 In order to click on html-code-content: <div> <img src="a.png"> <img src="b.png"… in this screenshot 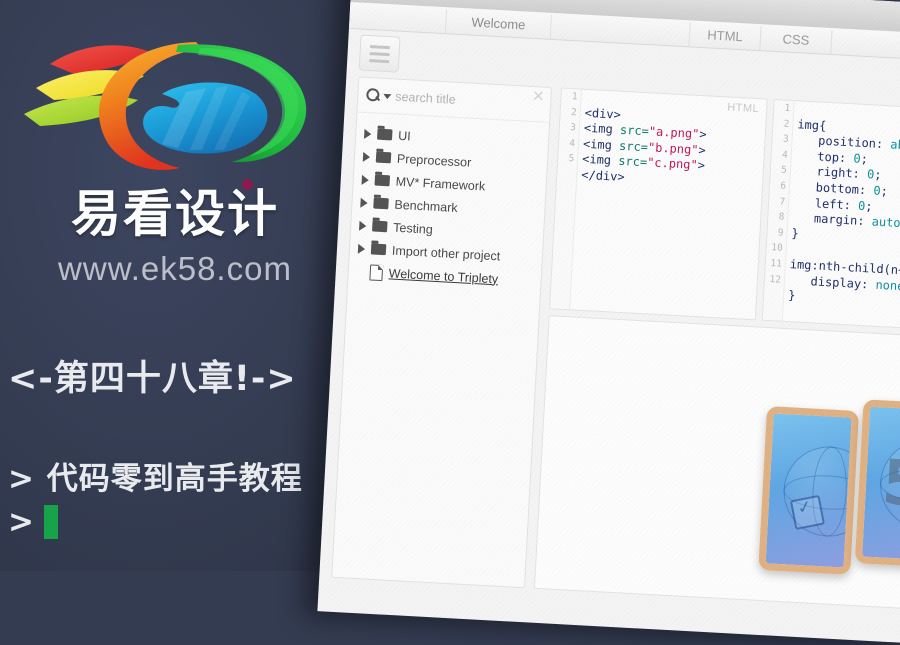, I will do `click(645, 140)`.